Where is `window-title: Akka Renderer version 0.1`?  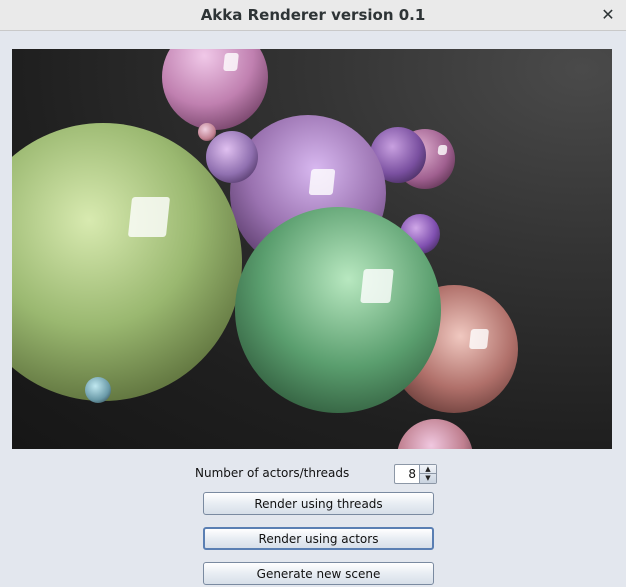 window-title: Akka Renderer version 0.1 is located at coordinates (313, 15).